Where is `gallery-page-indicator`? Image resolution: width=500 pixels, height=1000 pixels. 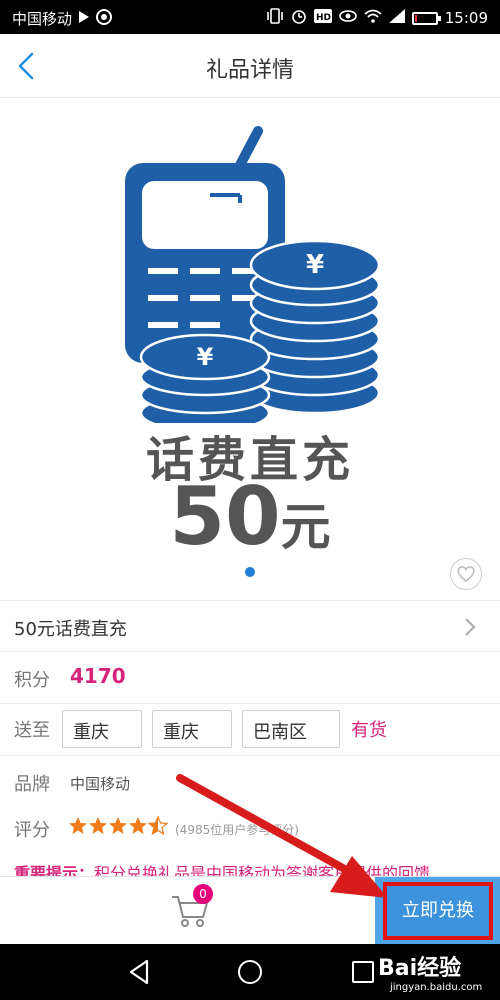
gallery-page-indicator is located at coordinates (250, 572).